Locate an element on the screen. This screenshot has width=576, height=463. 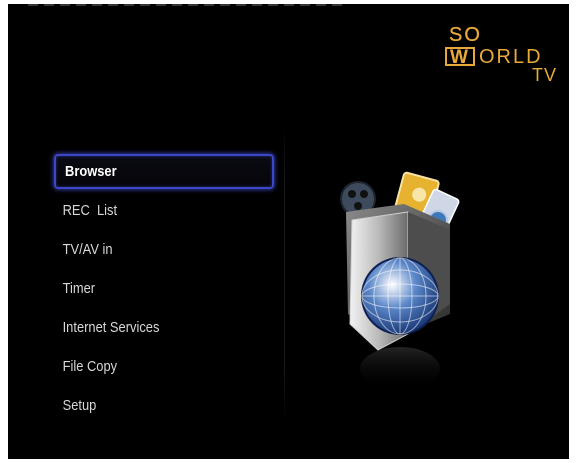
menu-item-label: Setup is located at coordinates (79, 405).